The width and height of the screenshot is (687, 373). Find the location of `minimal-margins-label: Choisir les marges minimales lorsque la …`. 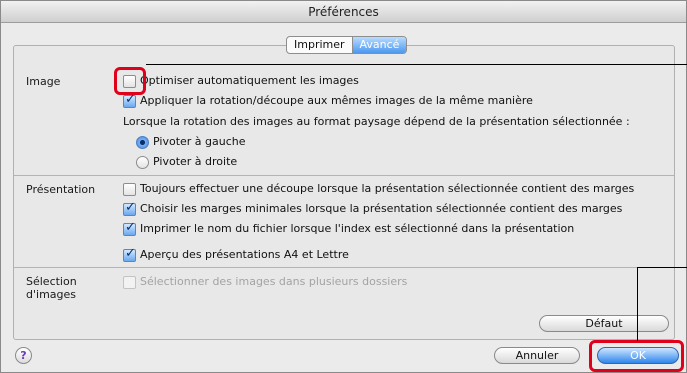

minimal-margins-label: Choisir les marges minimales lorsque la … is located at coordinates (381, 208).